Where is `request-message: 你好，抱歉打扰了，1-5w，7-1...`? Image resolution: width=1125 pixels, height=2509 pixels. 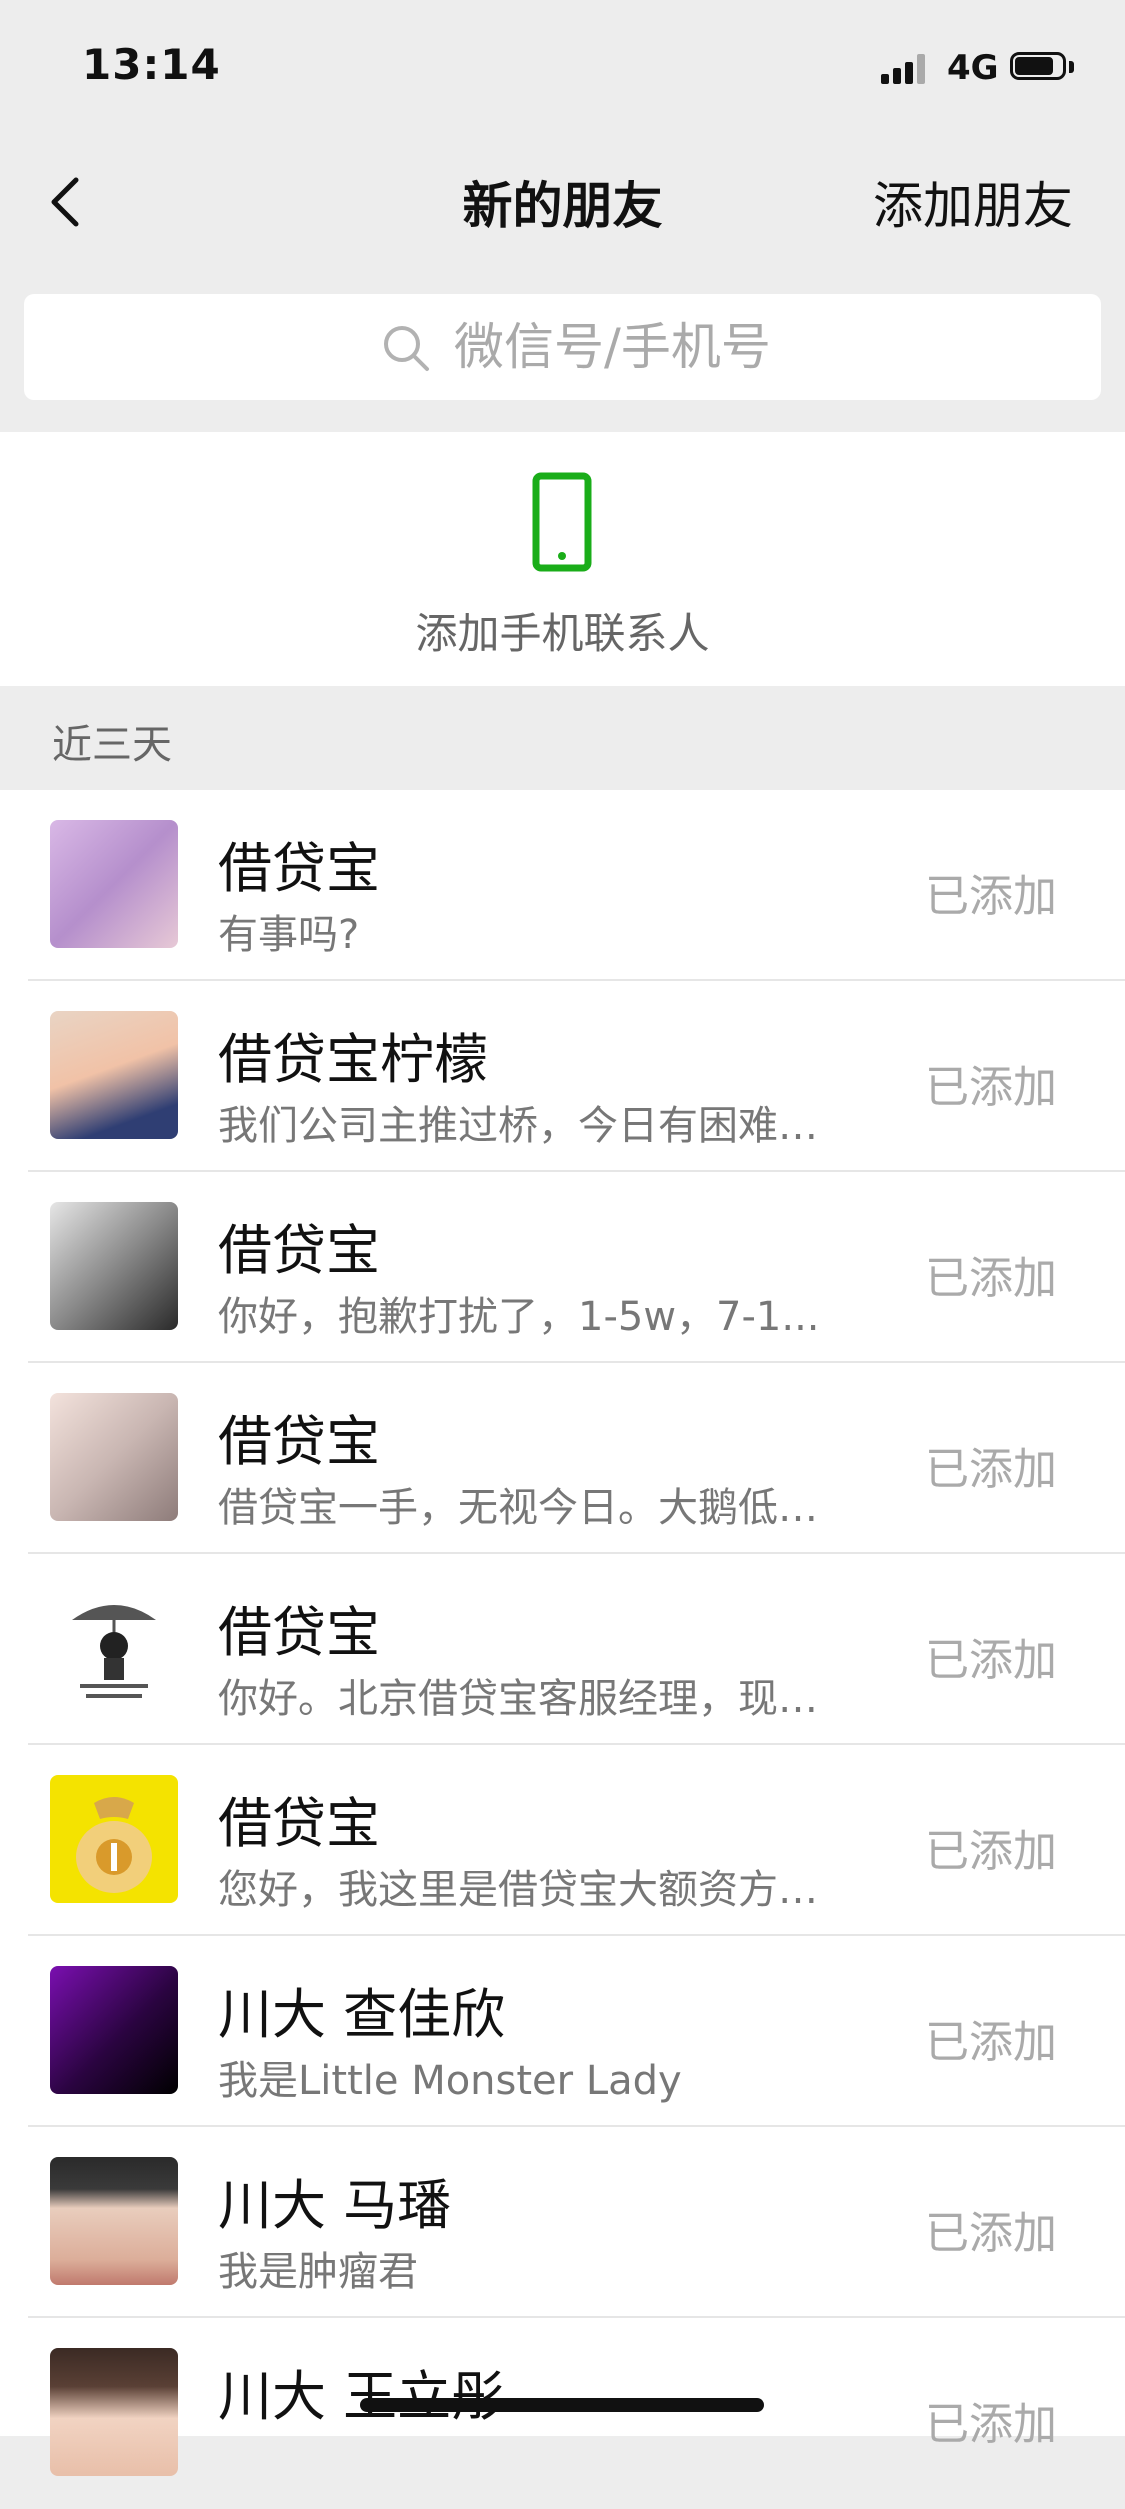 request-message: 你好，抱歉打扰了，1-5w，7-1... is located at coordinates (519, 1317).